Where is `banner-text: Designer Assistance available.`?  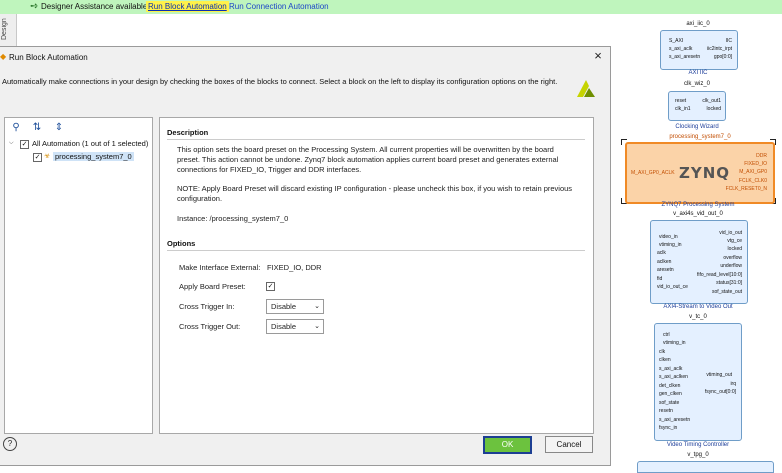 banner-text: Designer Assistance available. is located at coordinates (95, 6).